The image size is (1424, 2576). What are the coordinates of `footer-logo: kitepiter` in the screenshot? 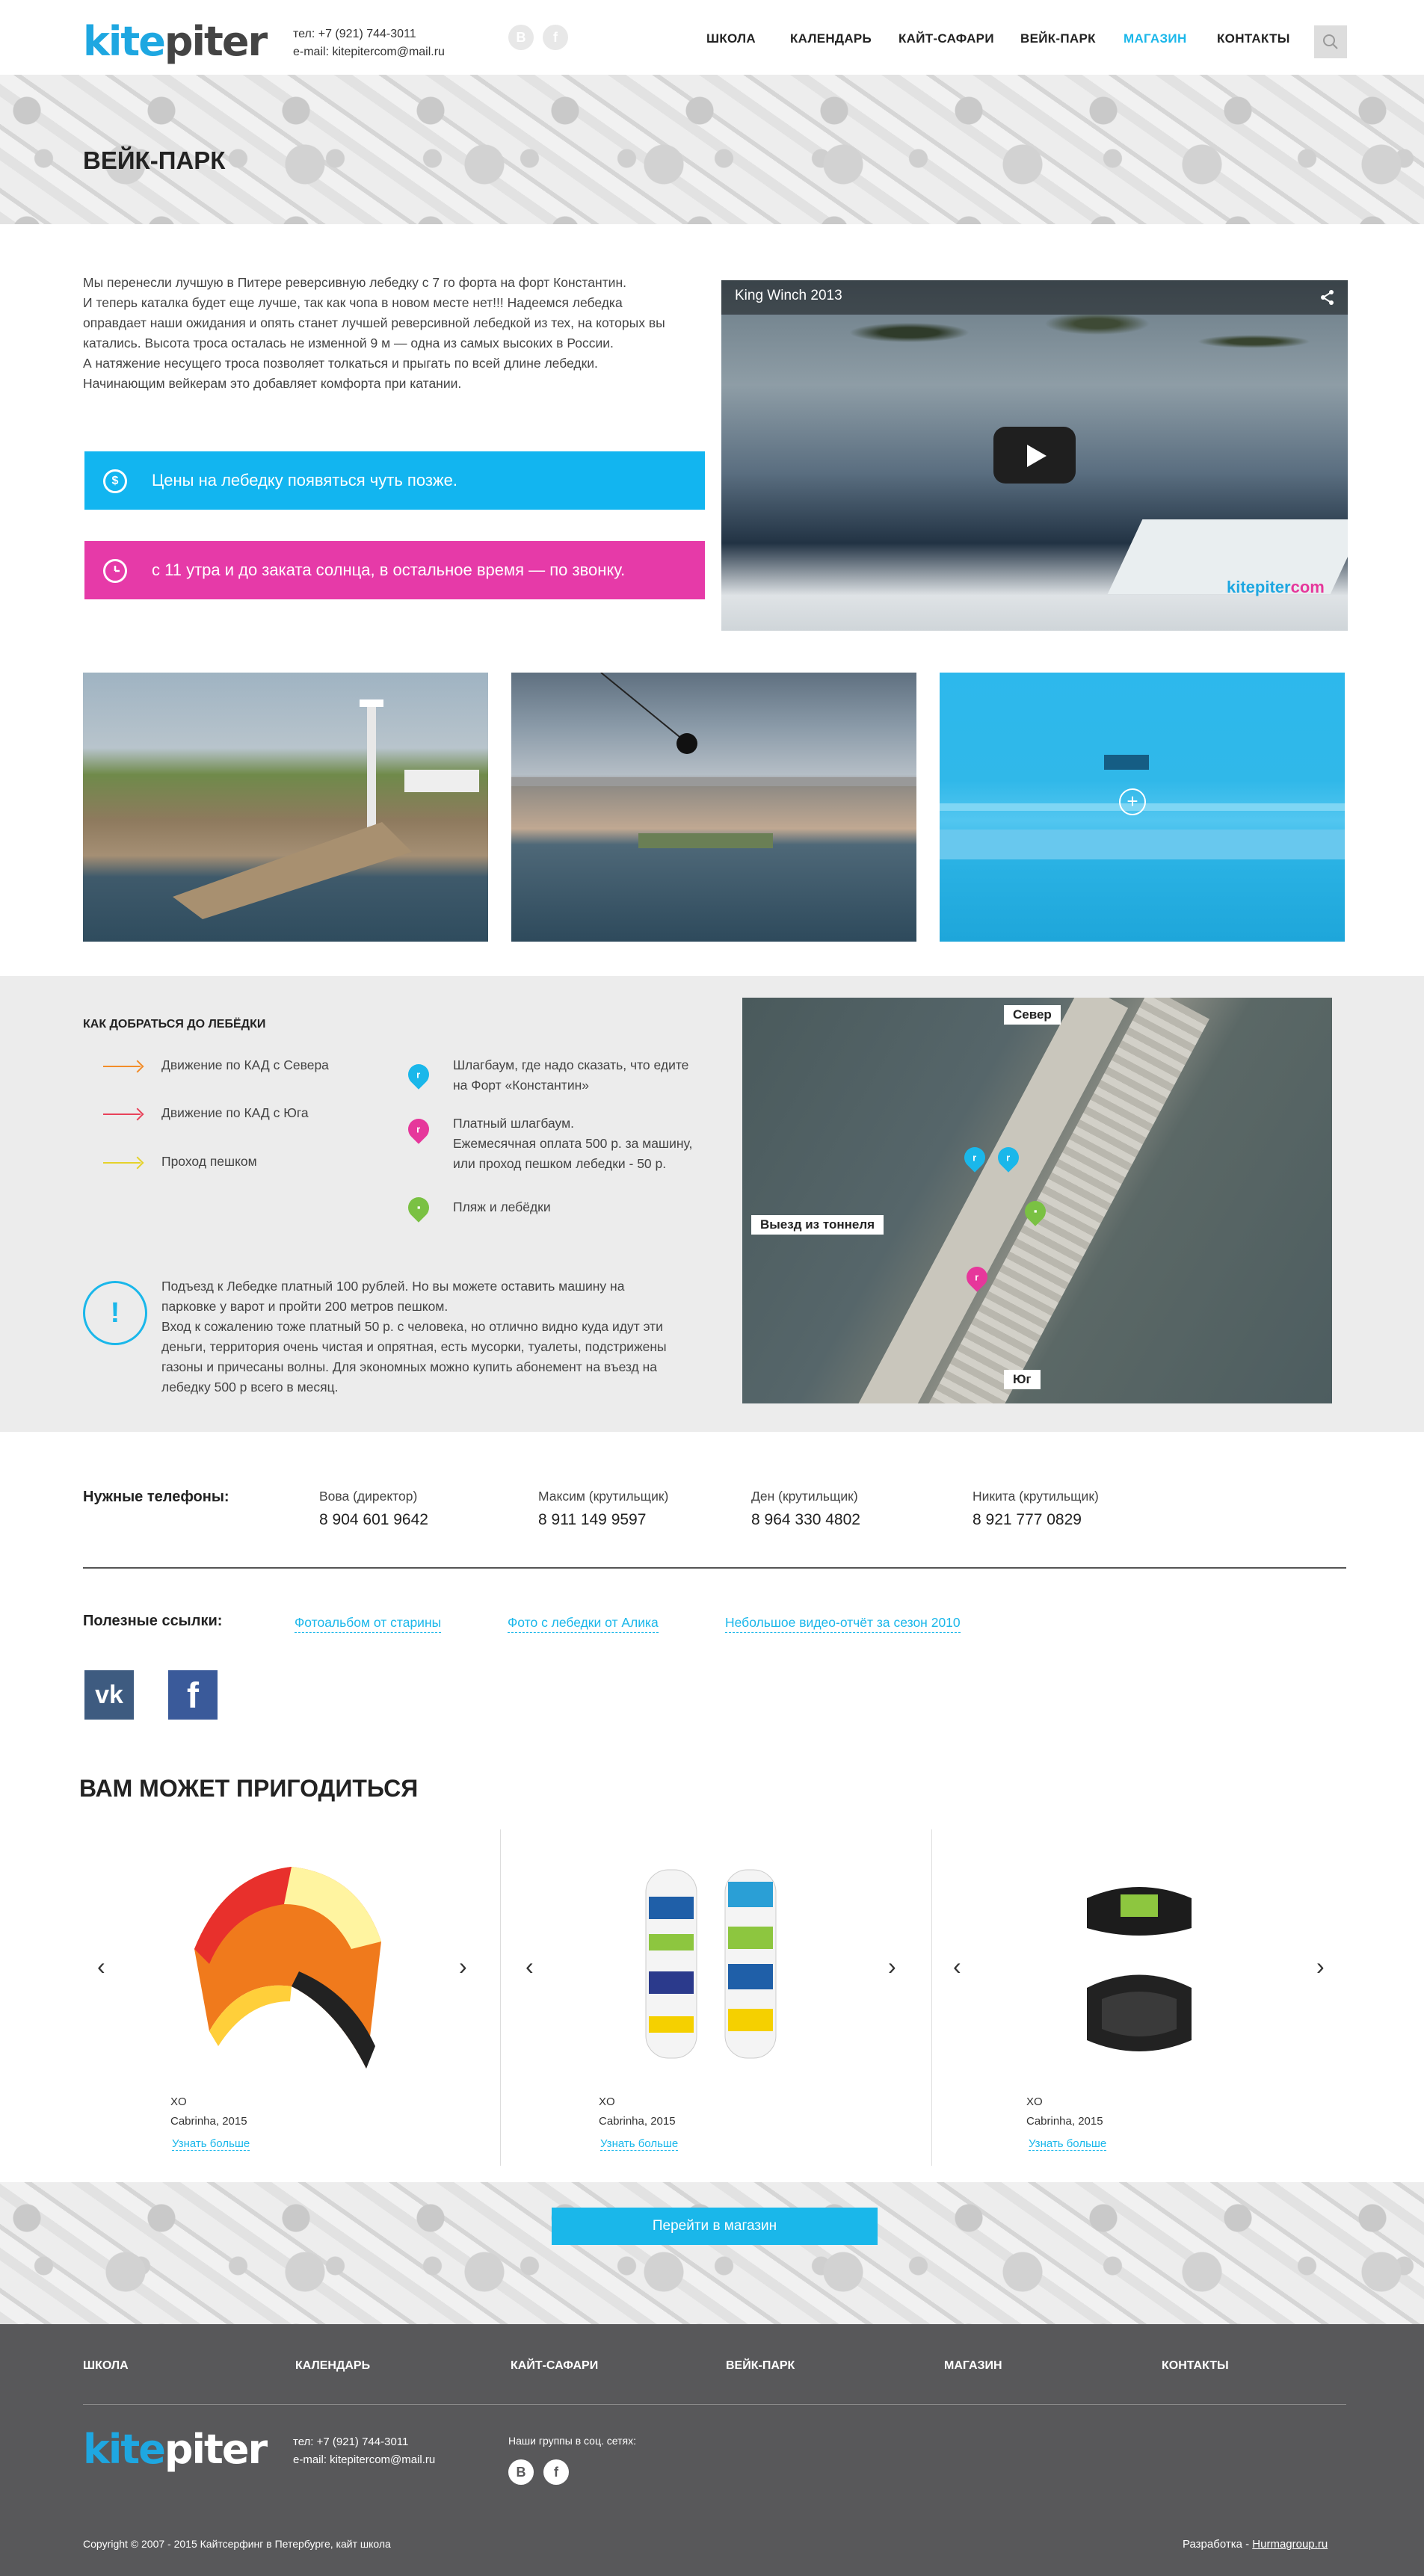 It's located at (175, 2449).